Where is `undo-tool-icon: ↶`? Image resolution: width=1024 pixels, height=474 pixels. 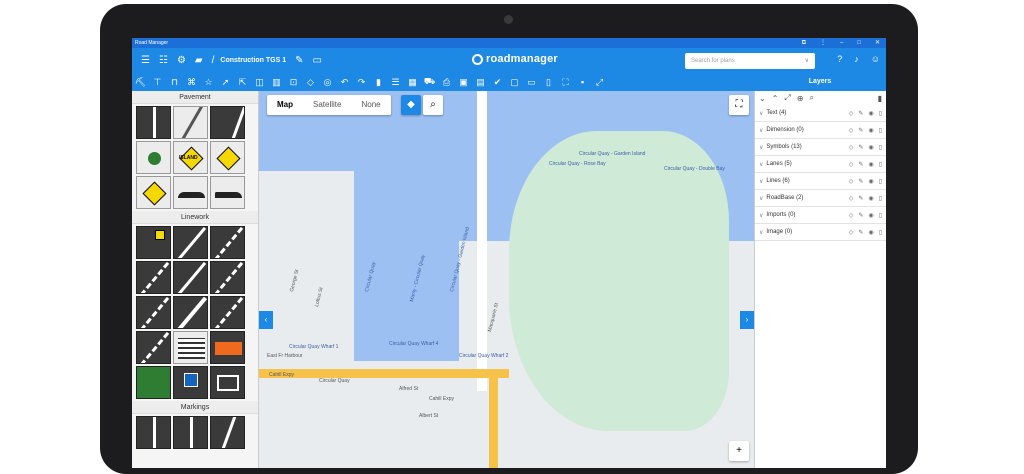 undo-tool-icon: ↶ is located at coordinates (344, 82).